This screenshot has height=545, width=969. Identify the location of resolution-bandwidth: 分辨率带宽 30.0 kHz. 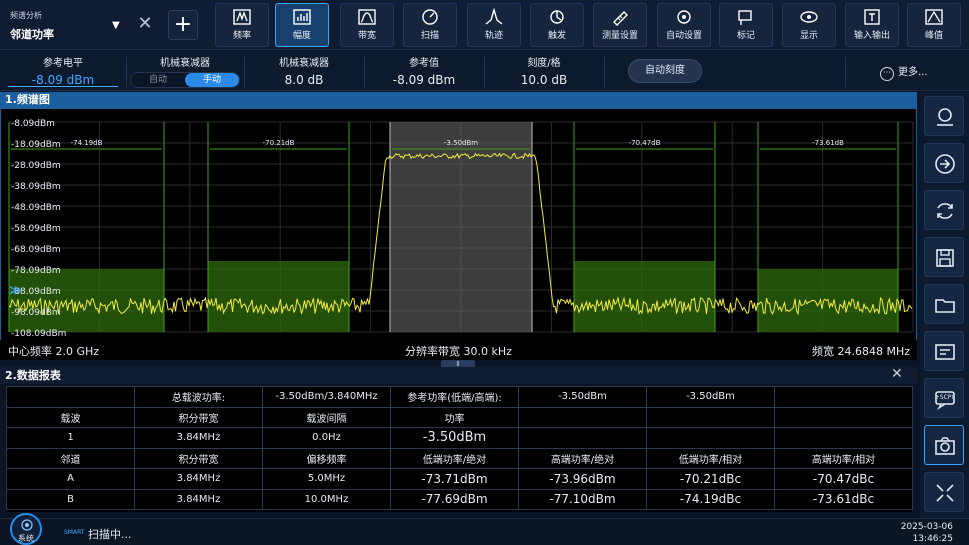
(458, 351).